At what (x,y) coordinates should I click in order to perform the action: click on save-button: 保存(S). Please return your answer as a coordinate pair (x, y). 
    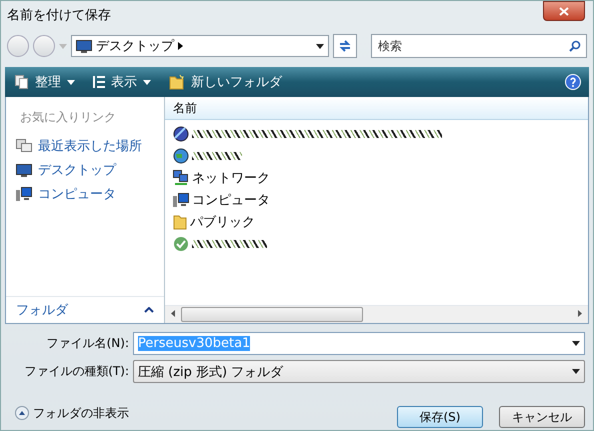
    Looking at the image, I should click on (440, 417).